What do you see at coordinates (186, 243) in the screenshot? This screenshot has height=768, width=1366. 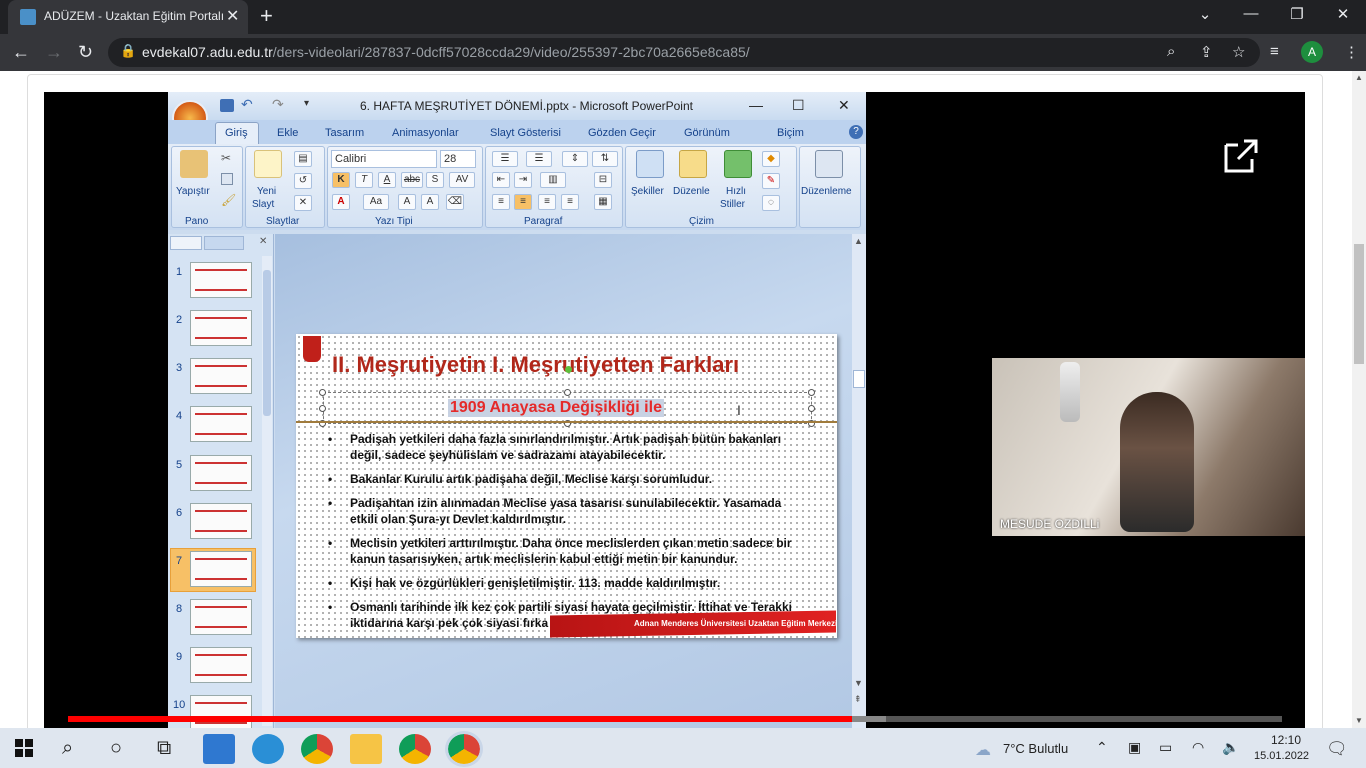 I see `slides-tab` at bounding box center [186, 243].